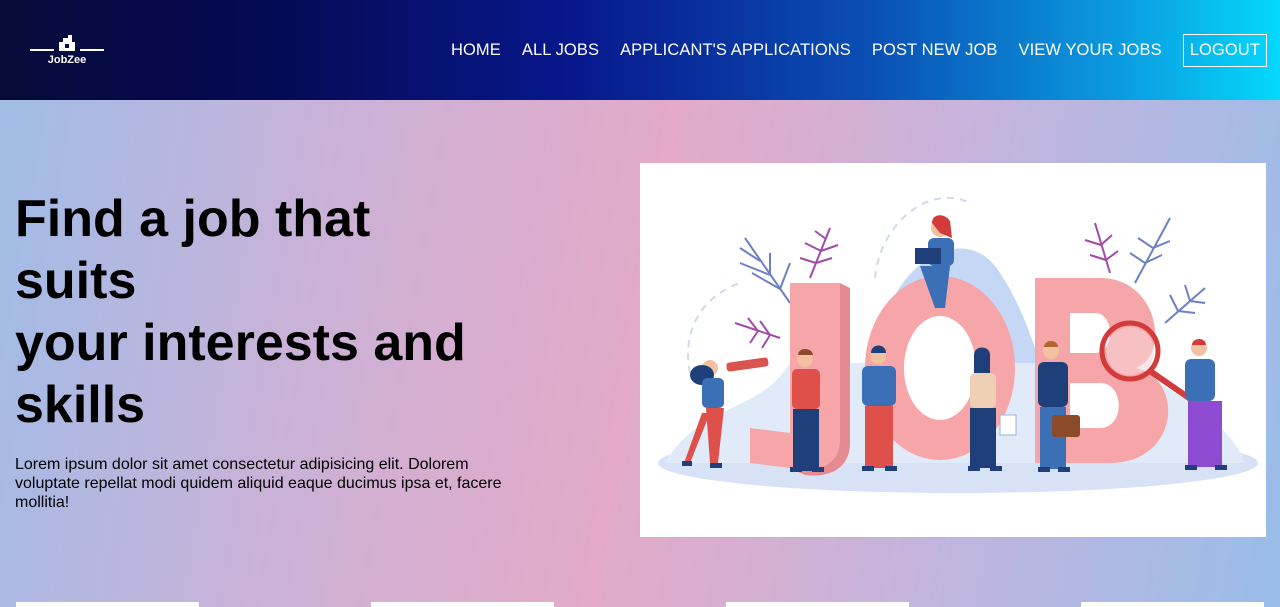  What do you see at coordinates (67, 60) in the screenshot?
I see `brand-name: JobZee` at bounding box center [67, 60].